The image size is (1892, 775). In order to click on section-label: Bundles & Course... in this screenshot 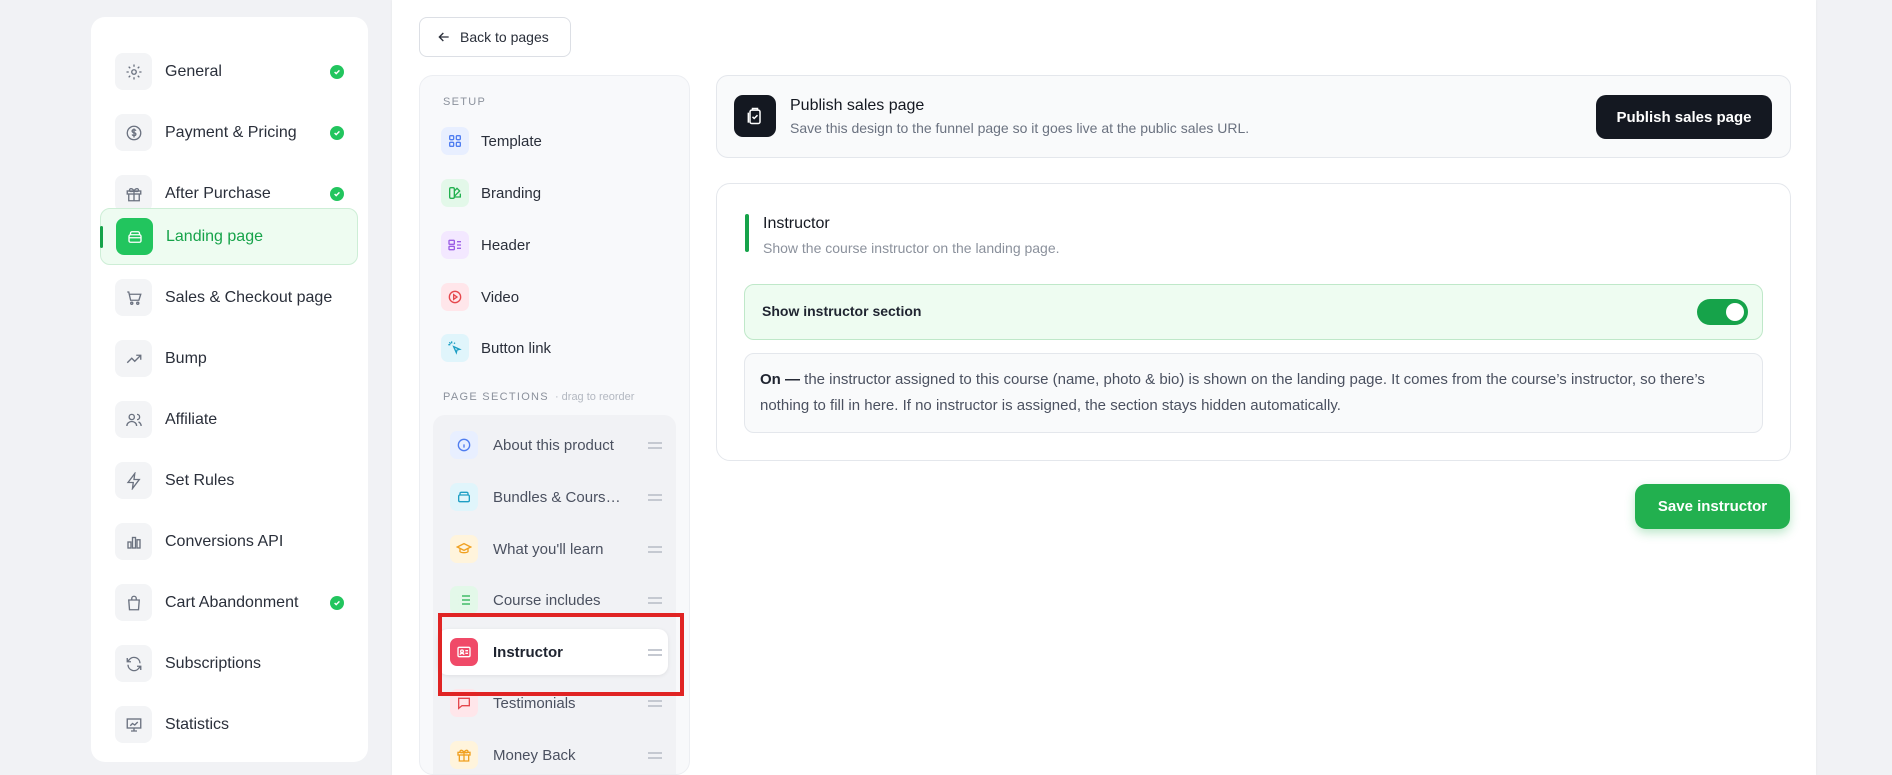, I will do `click(559, 497)`.